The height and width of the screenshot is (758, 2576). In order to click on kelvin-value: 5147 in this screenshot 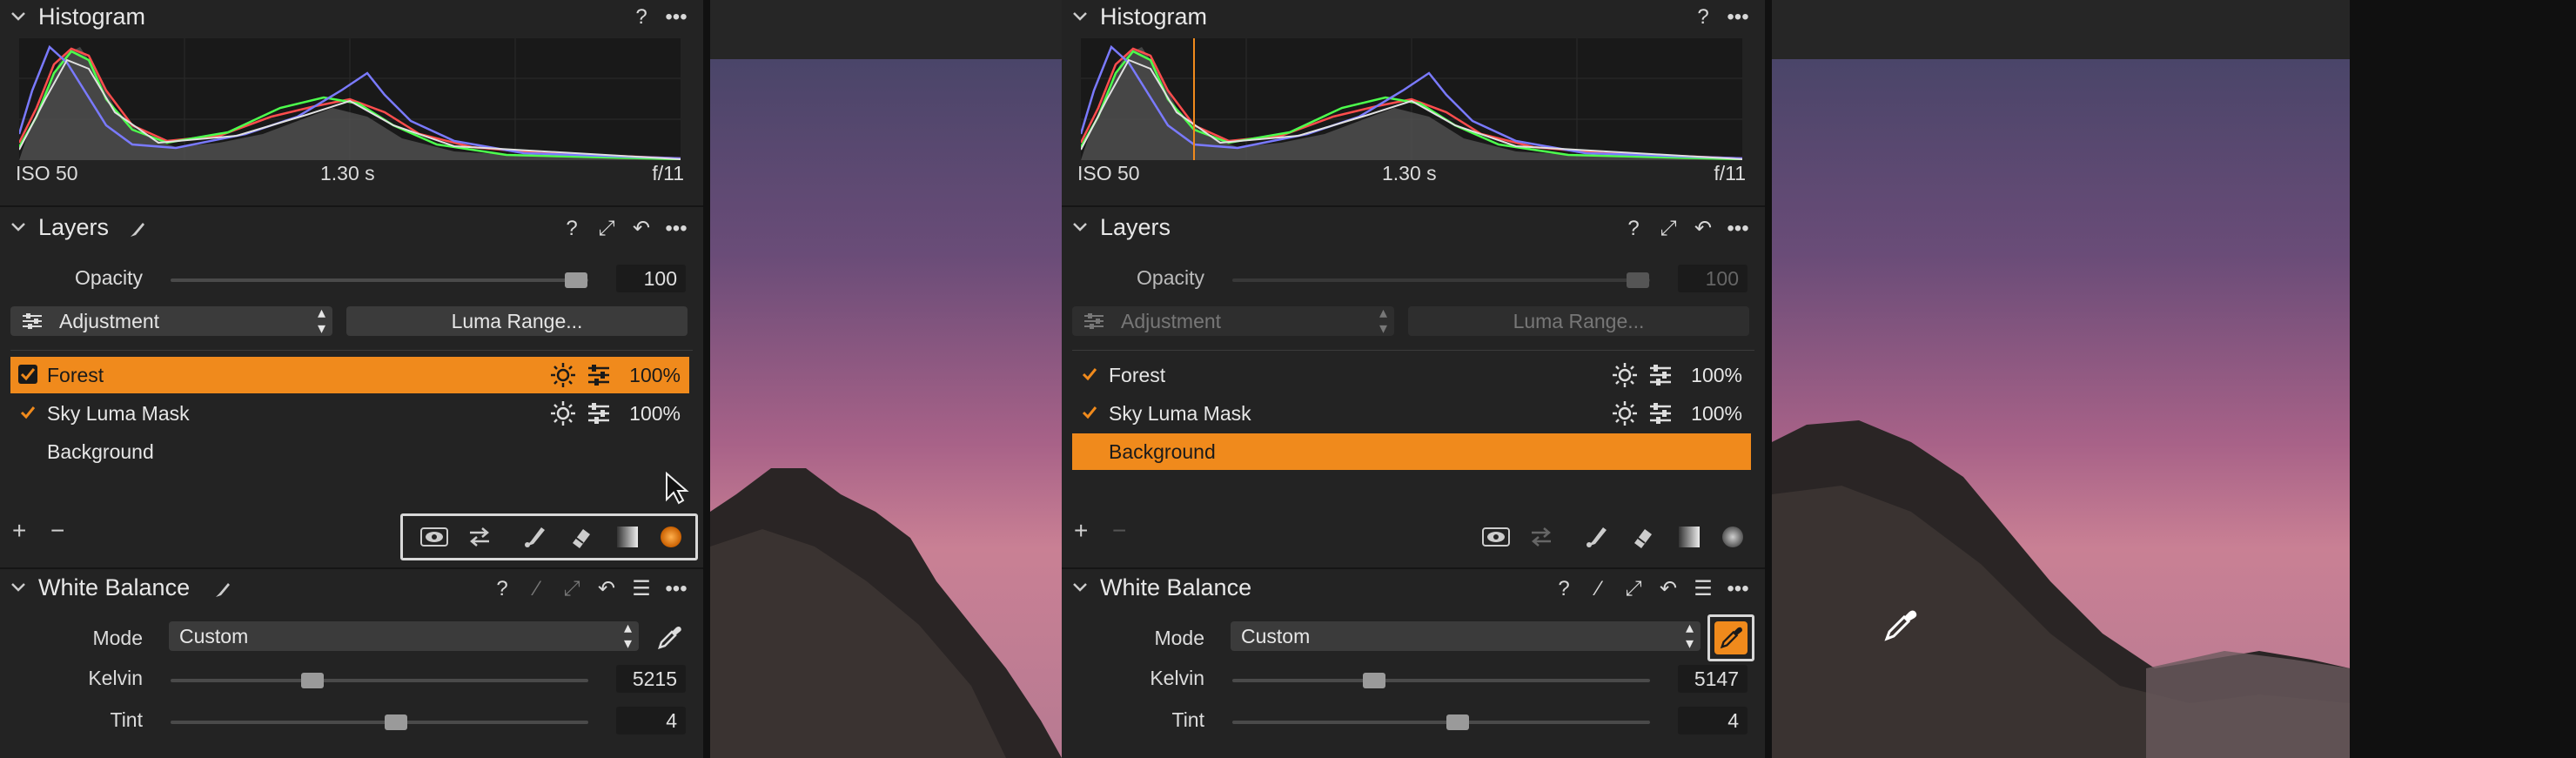, I will do `click(1713, 679)`.